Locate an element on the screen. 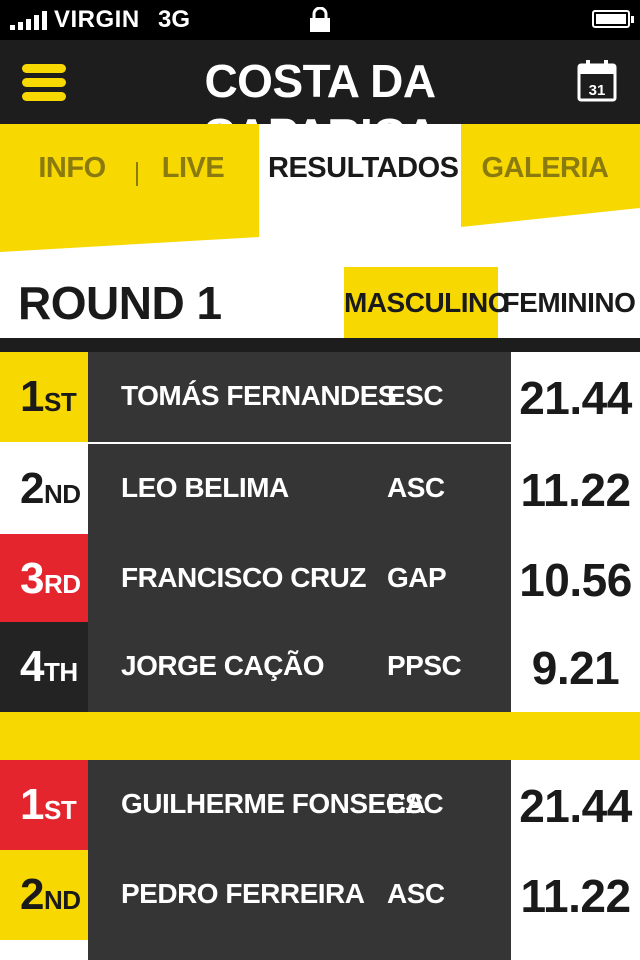  place-badge: 3RD is located at coordinates (44, 579).